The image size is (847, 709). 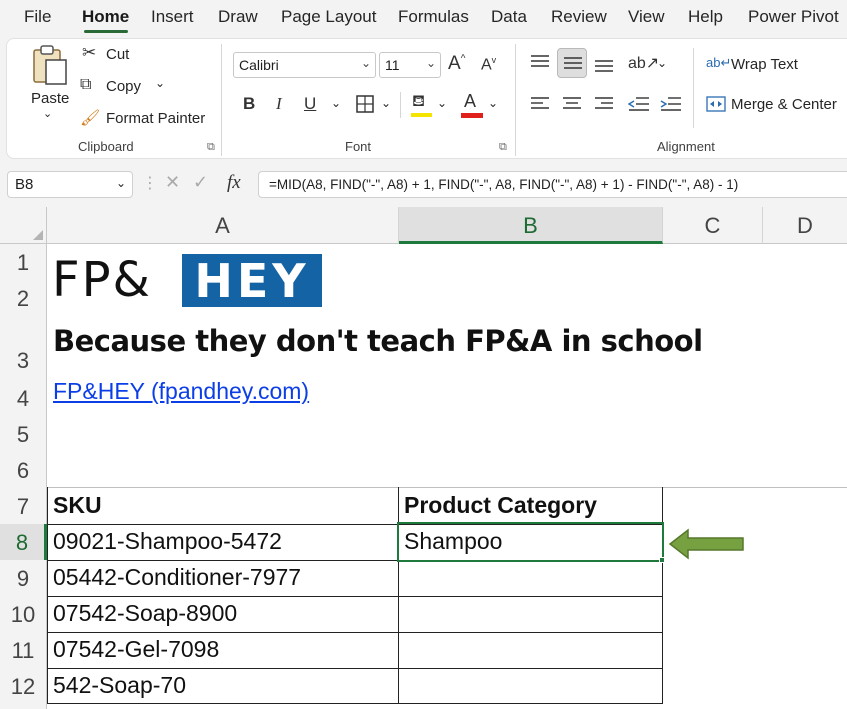 I want to click on sku-cell: 542-Soap-70, so click(x=117, y=685).